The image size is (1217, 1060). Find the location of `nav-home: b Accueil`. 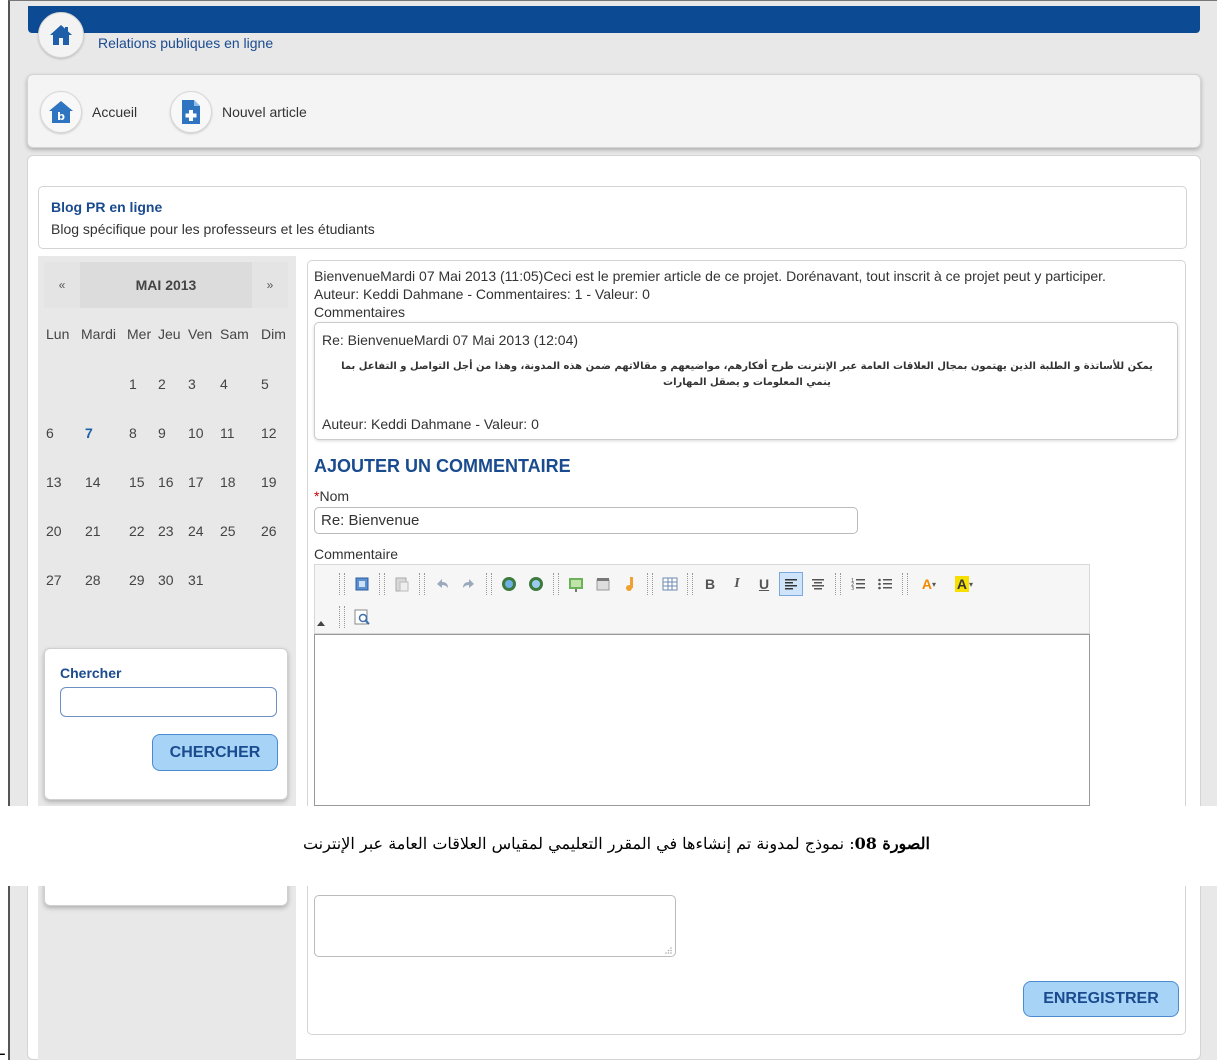

nav-home: b Accueil is located at coordinates (88, 112).